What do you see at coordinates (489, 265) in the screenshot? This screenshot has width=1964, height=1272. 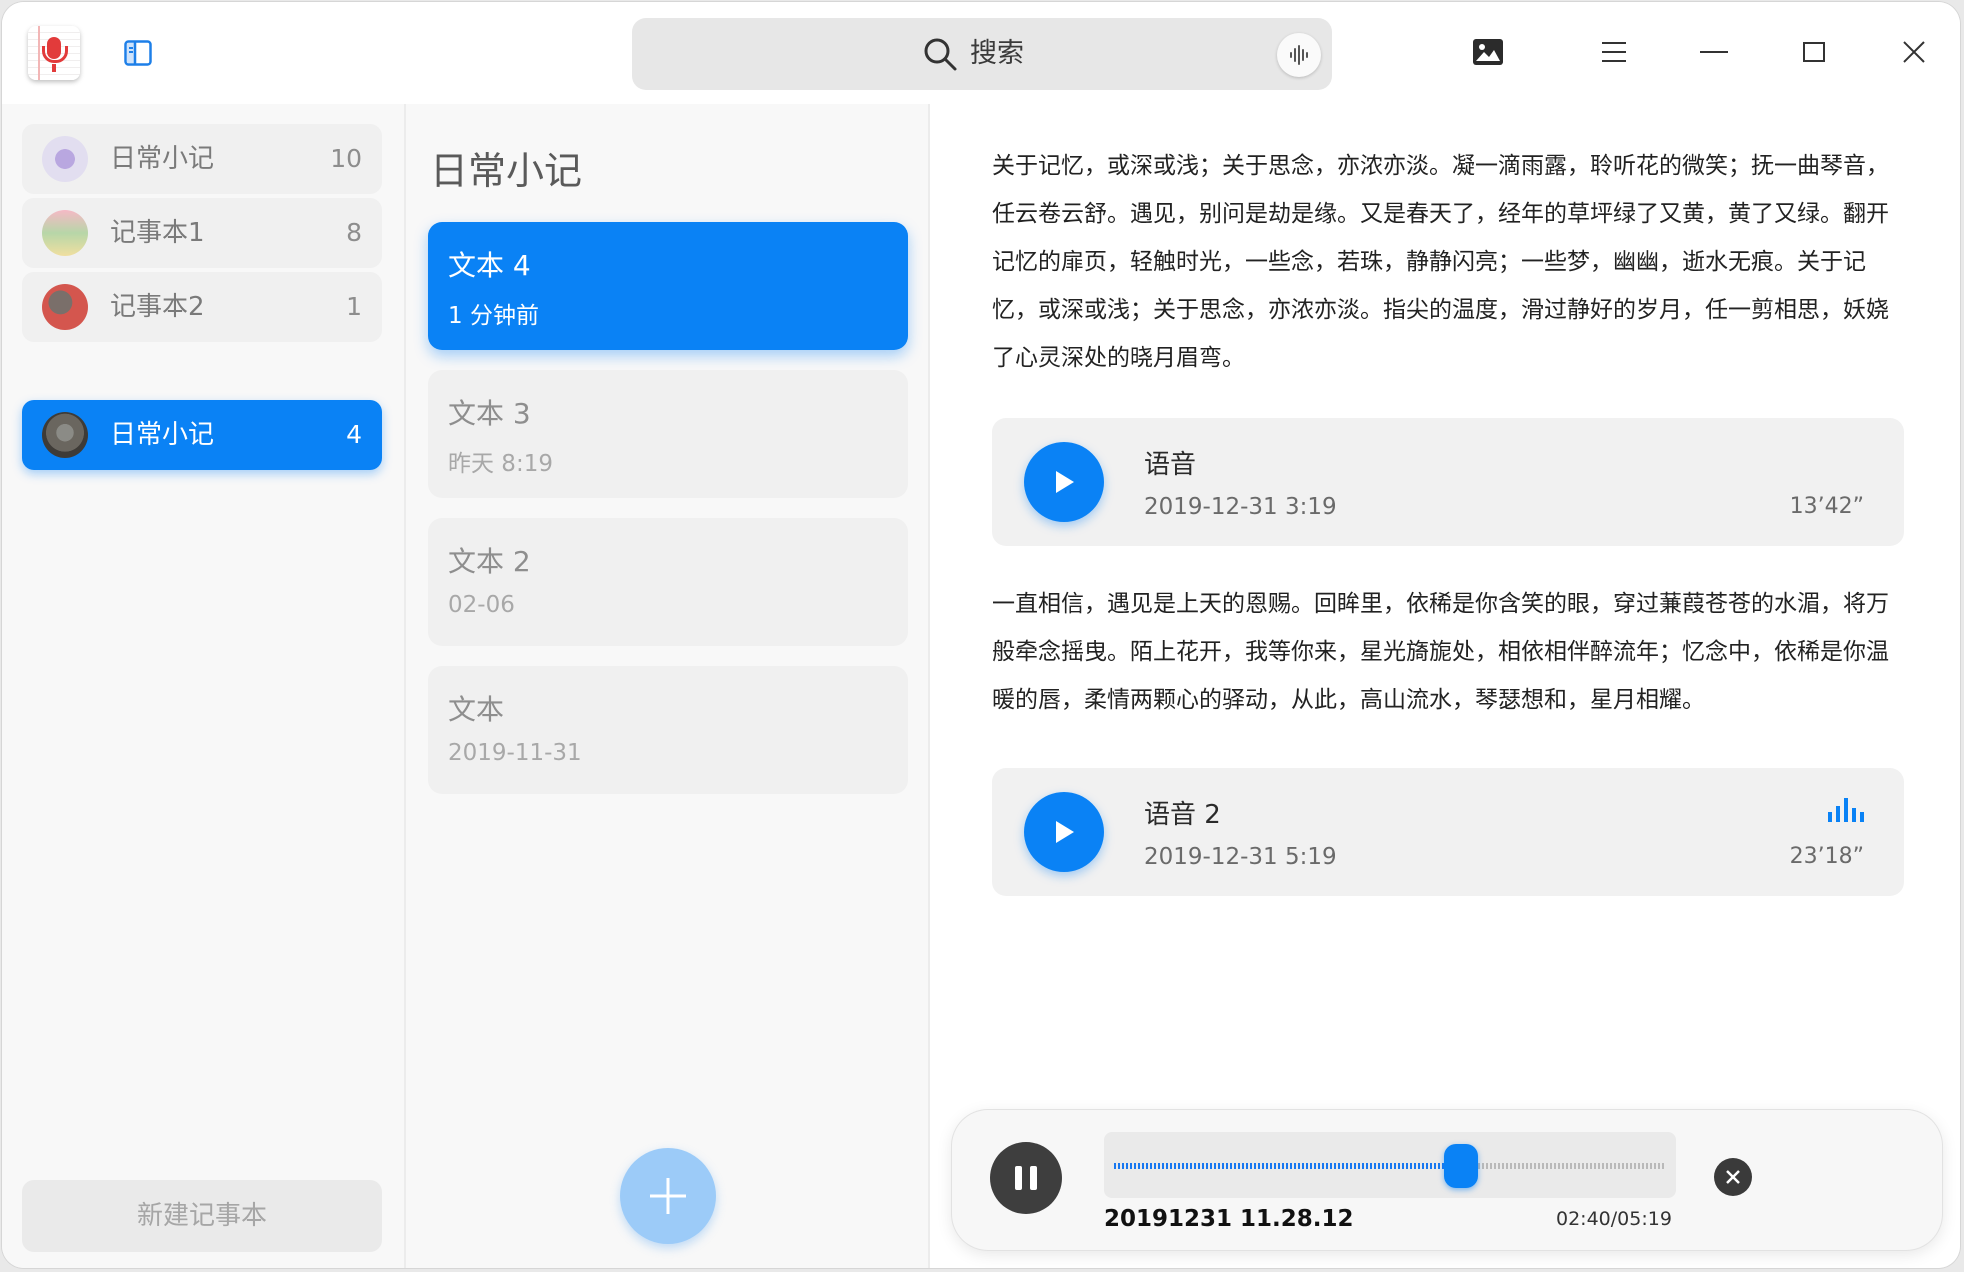 I see `note-title: 文本 4` at bounding box center [489, 265].